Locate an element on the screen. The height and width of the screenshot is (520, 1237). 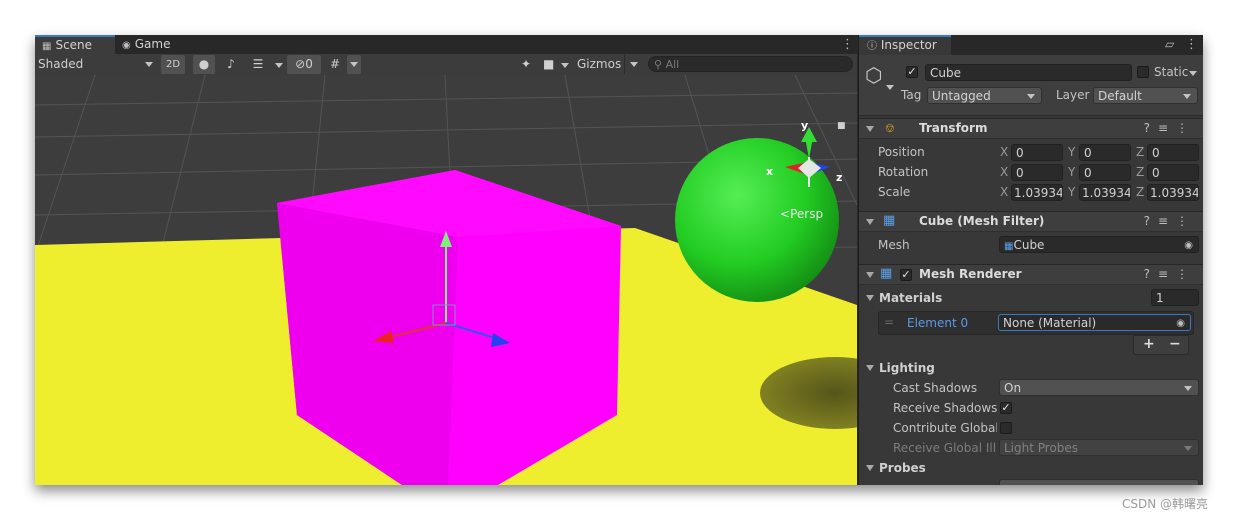
draw-mode-dropdown: Shaded is located at coordinates (97, 64).